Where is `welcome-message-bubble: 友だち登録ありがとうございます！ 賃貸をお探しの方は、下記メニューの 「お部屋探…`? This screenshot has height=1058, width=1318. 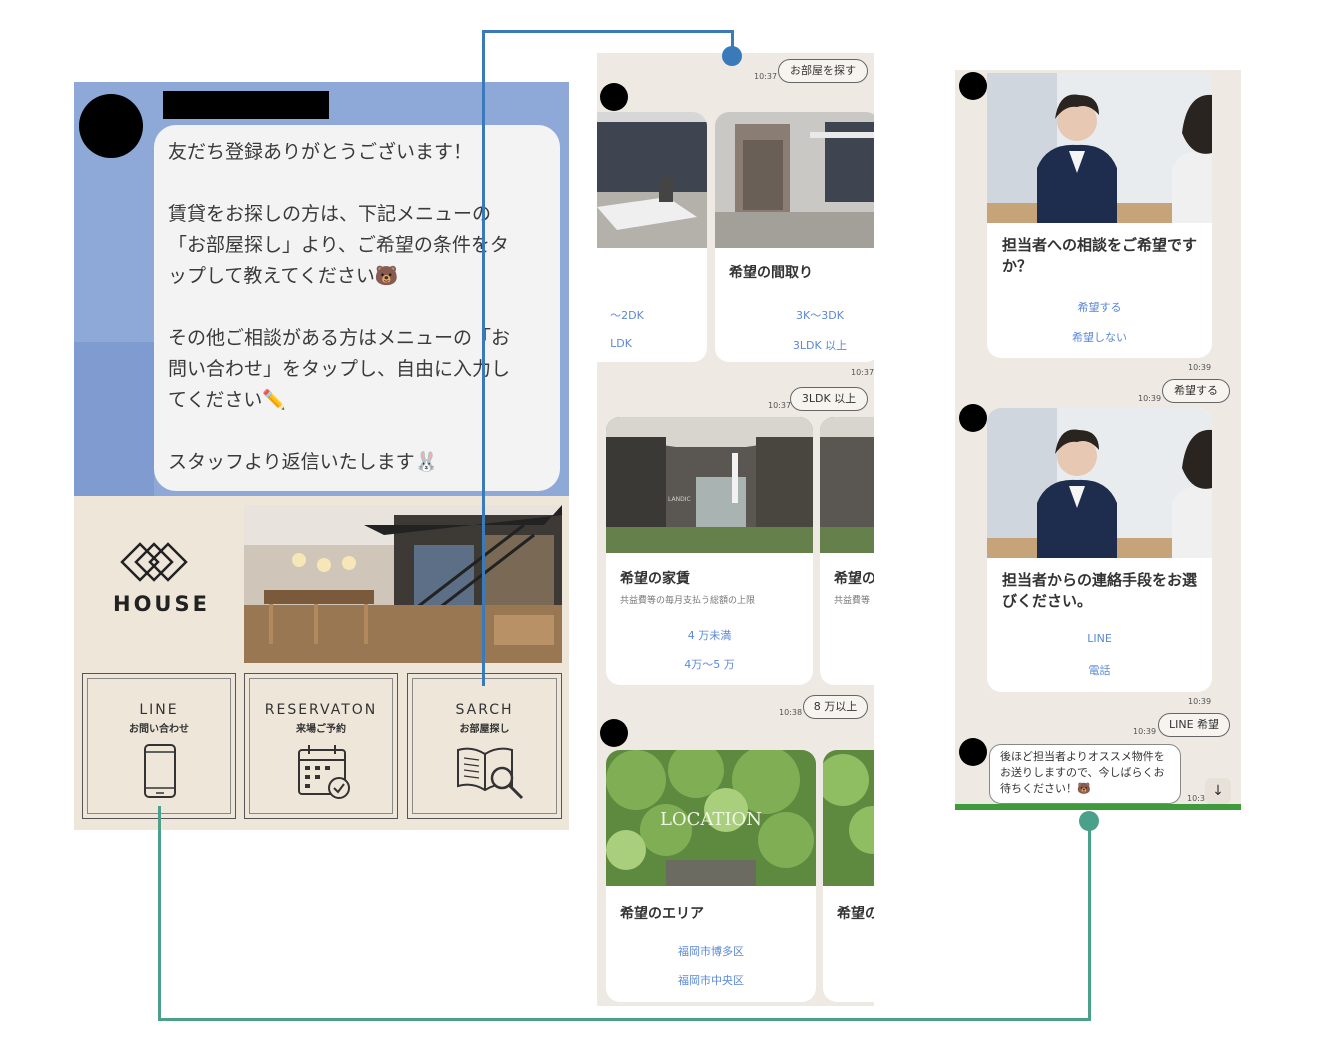 welcome-message-bubble: 友だち登録ありがとうございます！ 賃貸をお探しの方は、下記メニューの 「お部屋探… is located at coordinates (357, 308).